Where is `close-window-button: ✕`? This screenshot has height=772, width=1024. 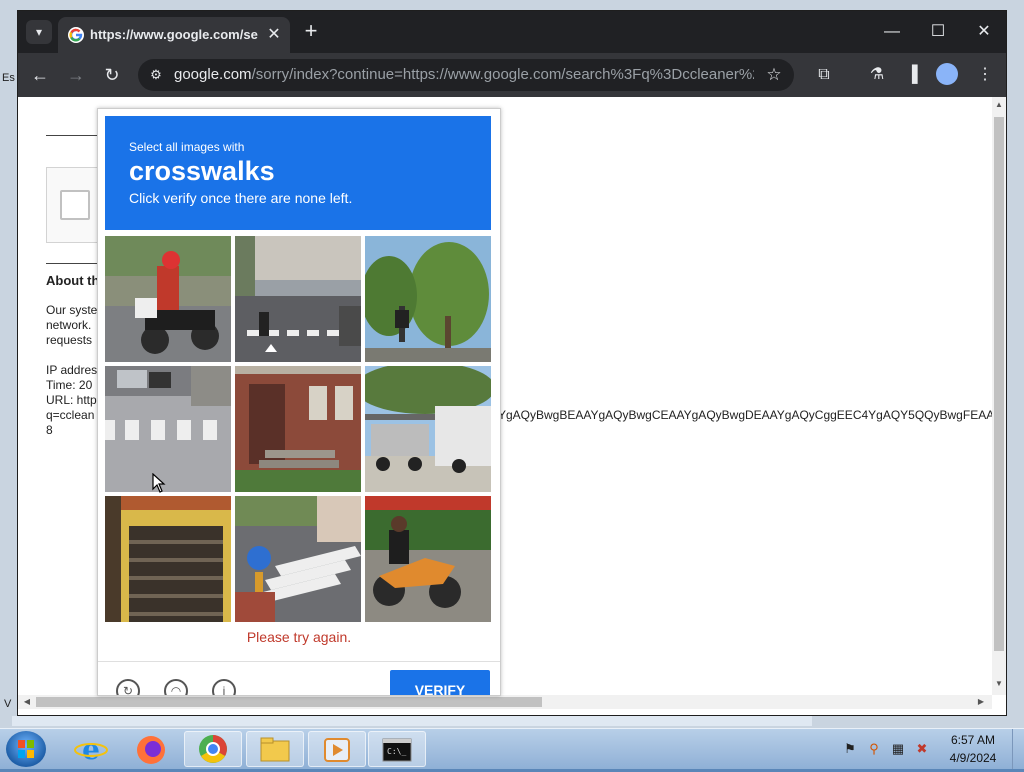 close-window-button: ✕ is located at coordinates (984, 32).